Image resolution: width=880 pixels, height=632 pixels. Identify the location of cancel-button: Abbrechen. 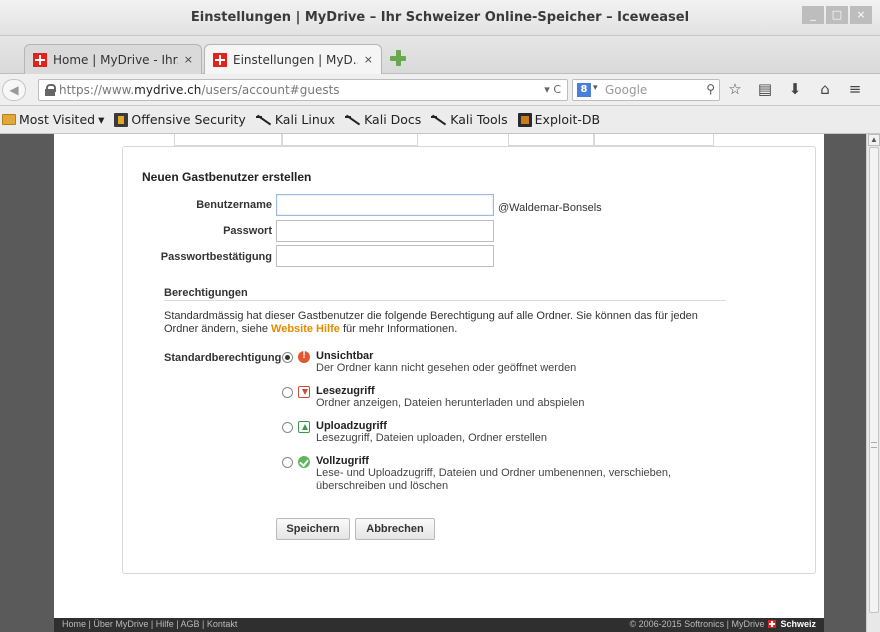
(395, 529).